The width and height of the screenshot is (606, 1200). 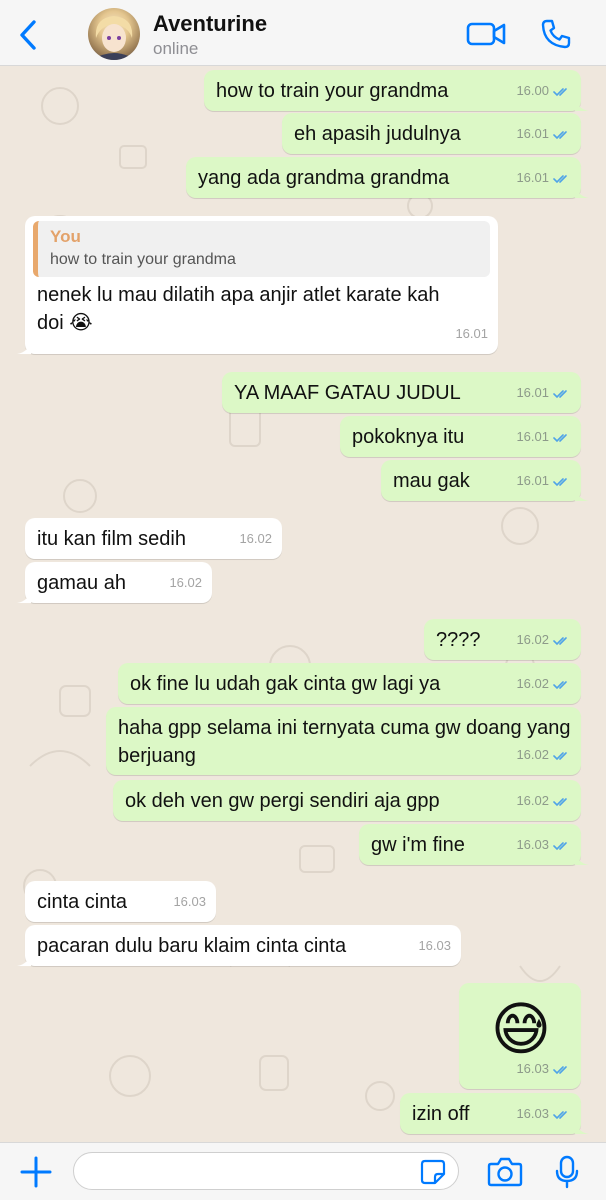 I want to click on message-incoming: itu kan film sedih 16.02, so click(x=153, y=538).